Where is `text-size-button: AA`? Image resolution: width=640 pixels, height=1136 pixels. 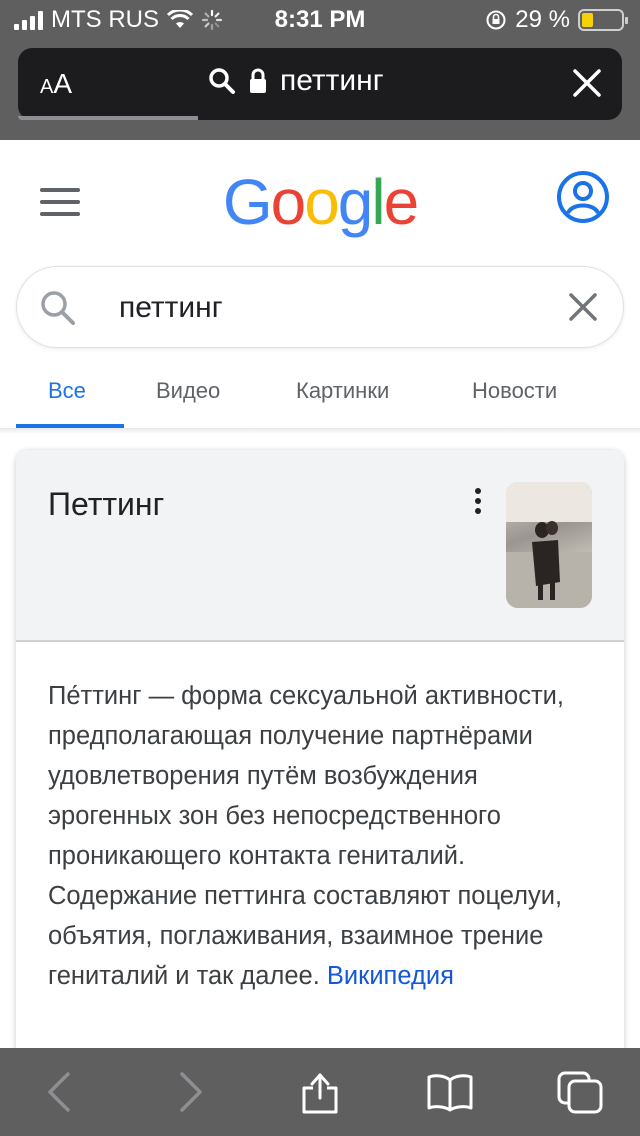 text-size-button: AA is located at coordinates (56, 84).